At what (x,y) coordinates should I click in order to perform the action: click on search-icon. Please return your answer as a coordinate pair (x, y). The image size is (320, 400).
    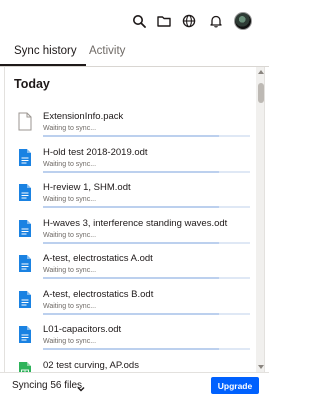
    Looking at the image, I should click on (139, 21).